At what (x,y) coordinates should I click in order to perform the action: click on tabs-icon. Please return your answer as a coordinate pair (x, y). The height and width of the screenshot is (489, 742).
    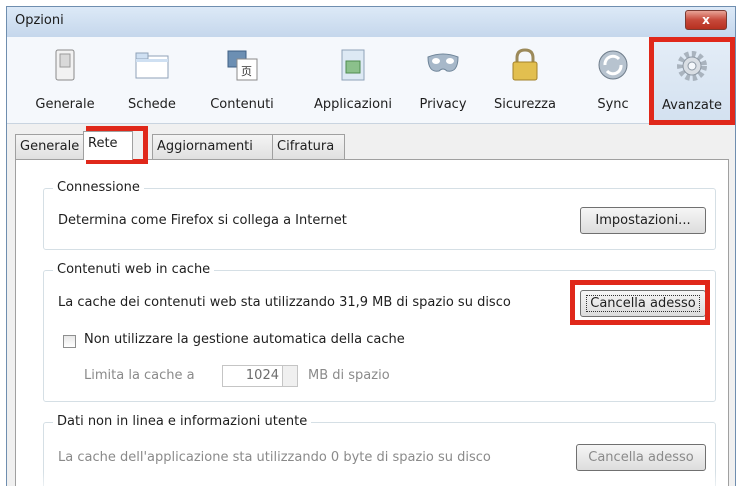
    Looking at the image, I should click on (152, 65).